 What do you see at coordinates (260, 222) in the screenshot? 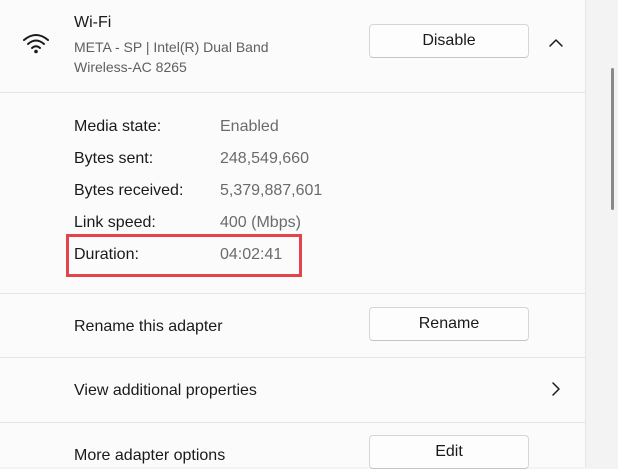
I see `property-value-link-speed: 400 (Mbps)` at bounding box center [260, 222].